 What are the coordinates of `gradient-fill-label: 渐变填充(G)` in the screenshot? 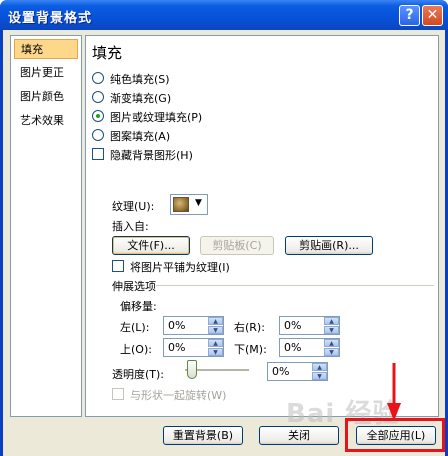 It's located at (140, 98).